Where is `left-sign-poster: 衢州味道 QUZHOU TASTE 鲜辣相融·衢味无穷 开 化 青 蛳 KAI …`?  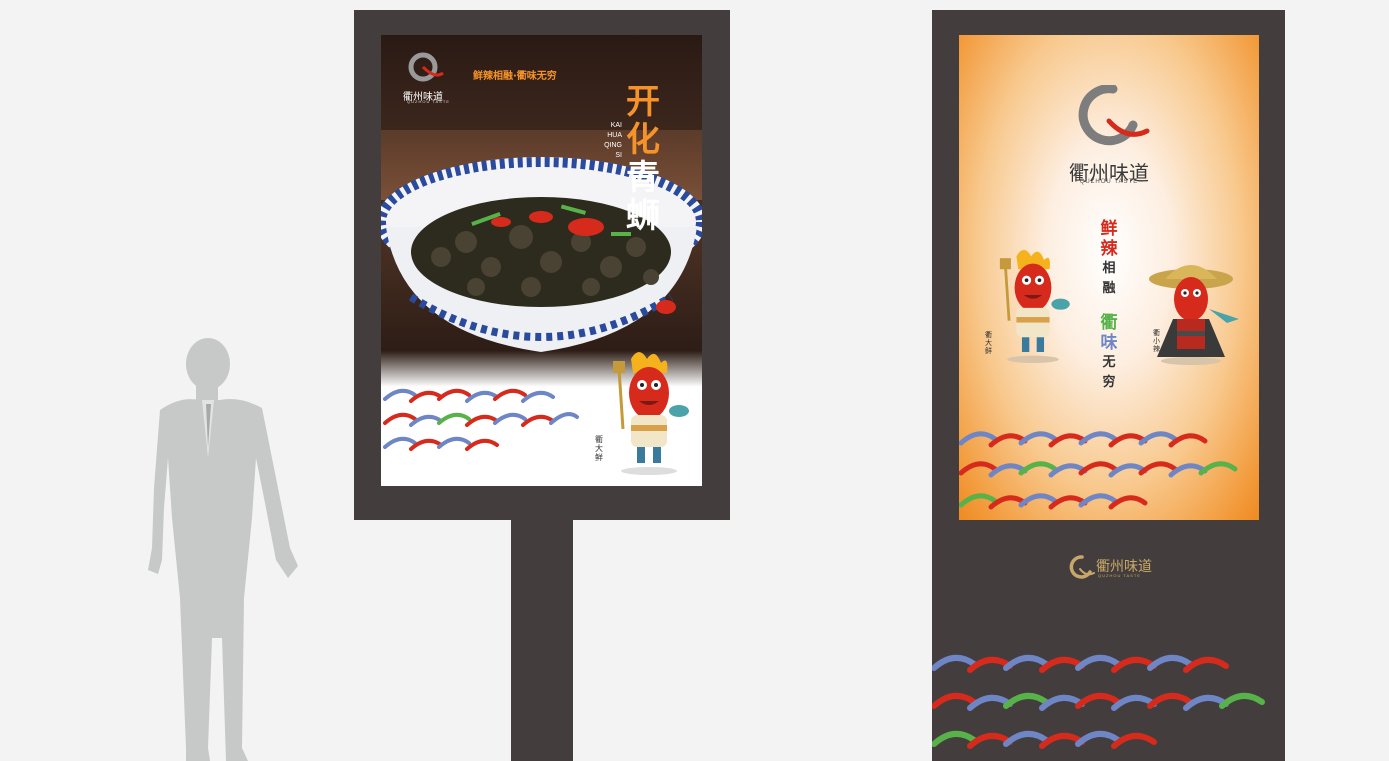
left-sign-poster: 衢州味道 QUZHOU TASTE 鲜辣相融·衢味无穷 开 化 青 蛳 KAI … is located at coordinates (541, 260).